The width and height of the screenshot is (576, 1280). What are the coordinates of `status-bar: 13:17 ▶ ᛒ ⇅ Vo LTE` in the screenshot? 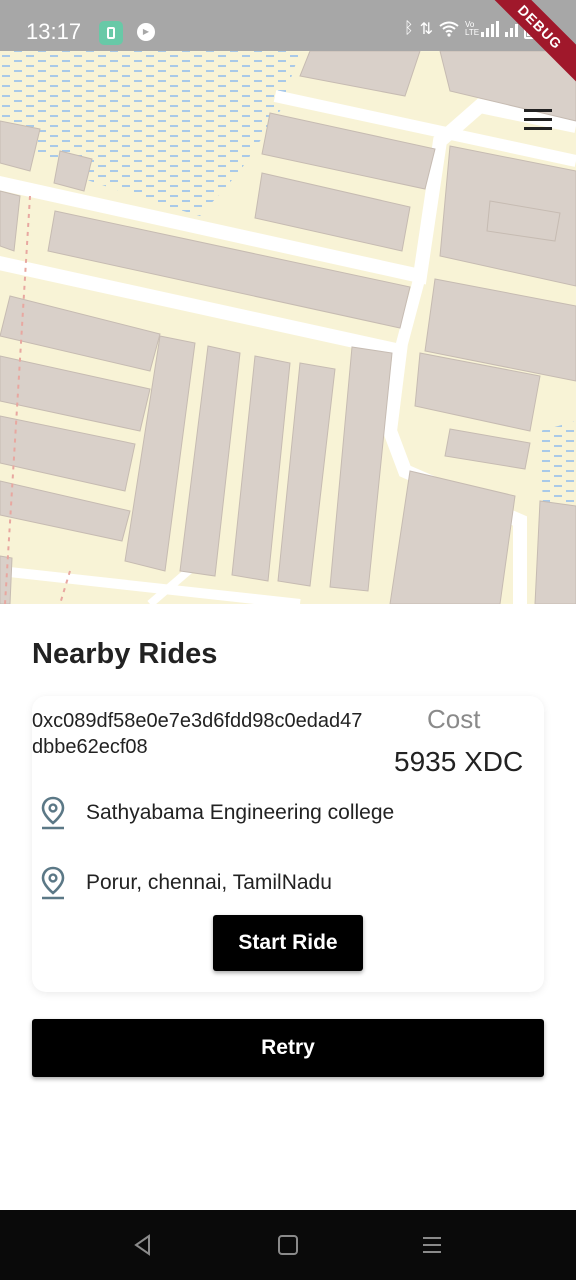 It's located at (288, 25).